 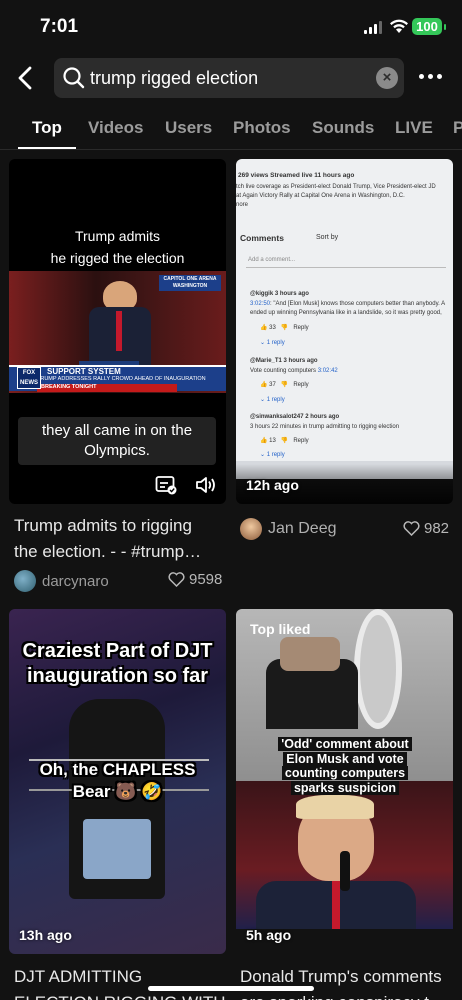 What do you see at coordinates (231, 128) in the screenshot?
I see `search-tabs: Top Videos Users Photos Sounds LIVE P` at bounding box center [231, 128].